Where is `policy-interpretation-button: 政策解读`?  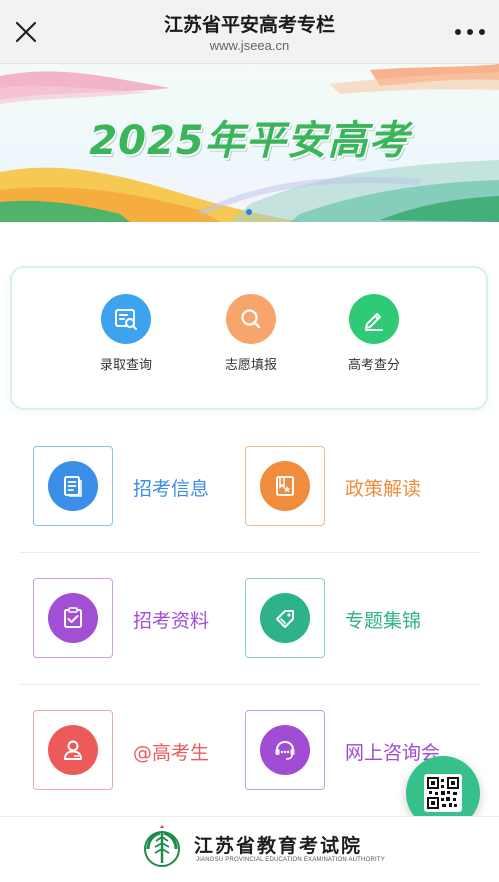 policy-interpretation-button: 政策解读 is located at coordinates (355, 486).